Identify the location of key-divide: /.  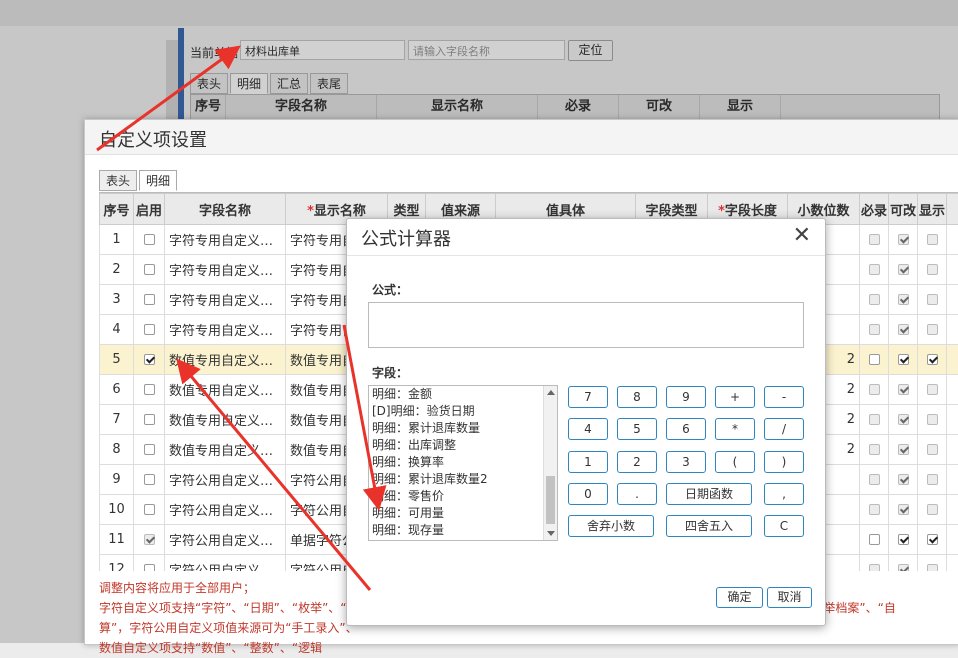
(784, 429).